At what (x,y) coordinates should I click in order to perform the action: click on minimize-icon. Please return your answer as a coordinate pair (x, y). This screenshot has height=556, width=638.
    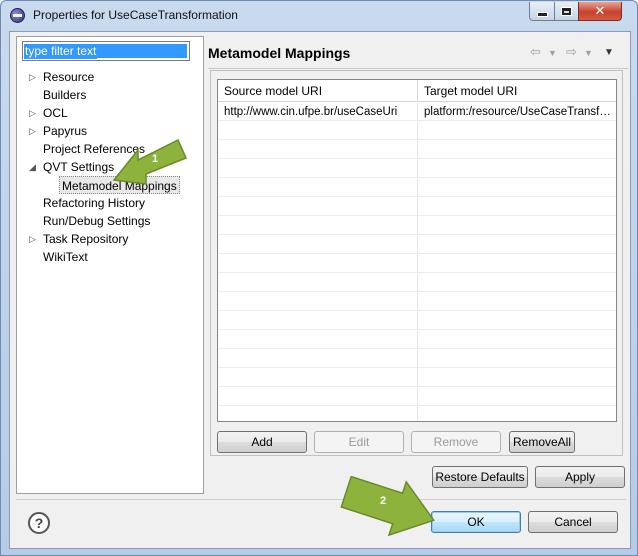
    Looking at the image, I should click on (542, 14).